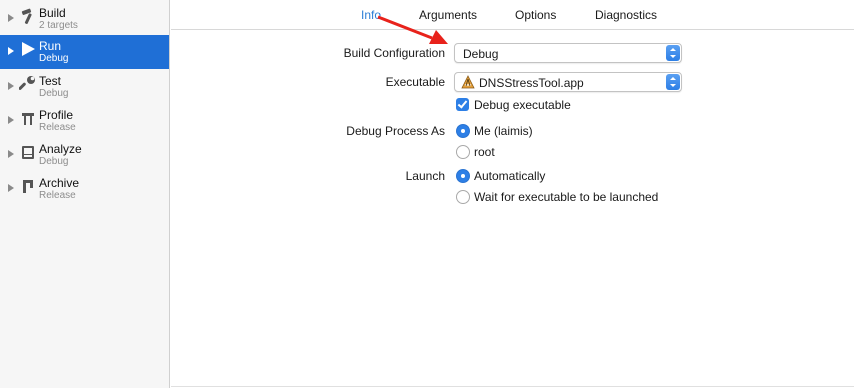  I want to click on debug-process-me-label: Me (laimis), so click(503, 131).